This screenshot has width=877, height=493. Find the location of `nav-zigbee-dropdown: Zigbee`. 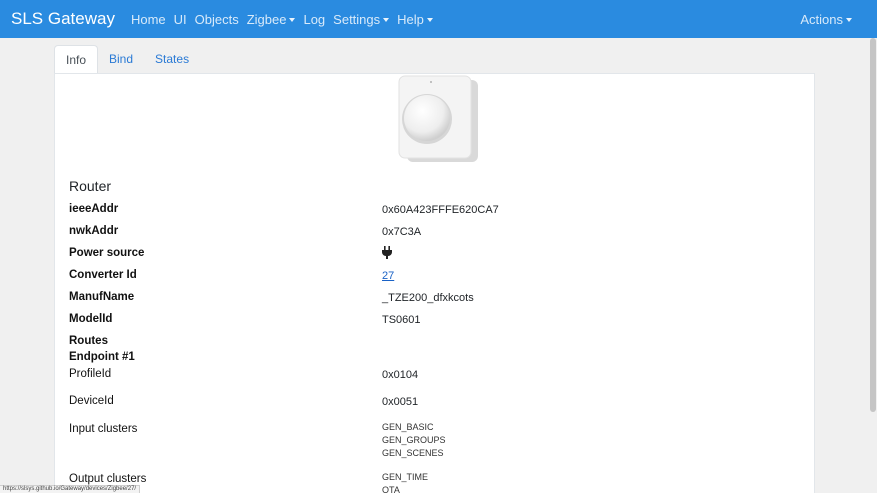

nav-zigbee-dropdown: Zigbee is located at coordinates (271, 19).